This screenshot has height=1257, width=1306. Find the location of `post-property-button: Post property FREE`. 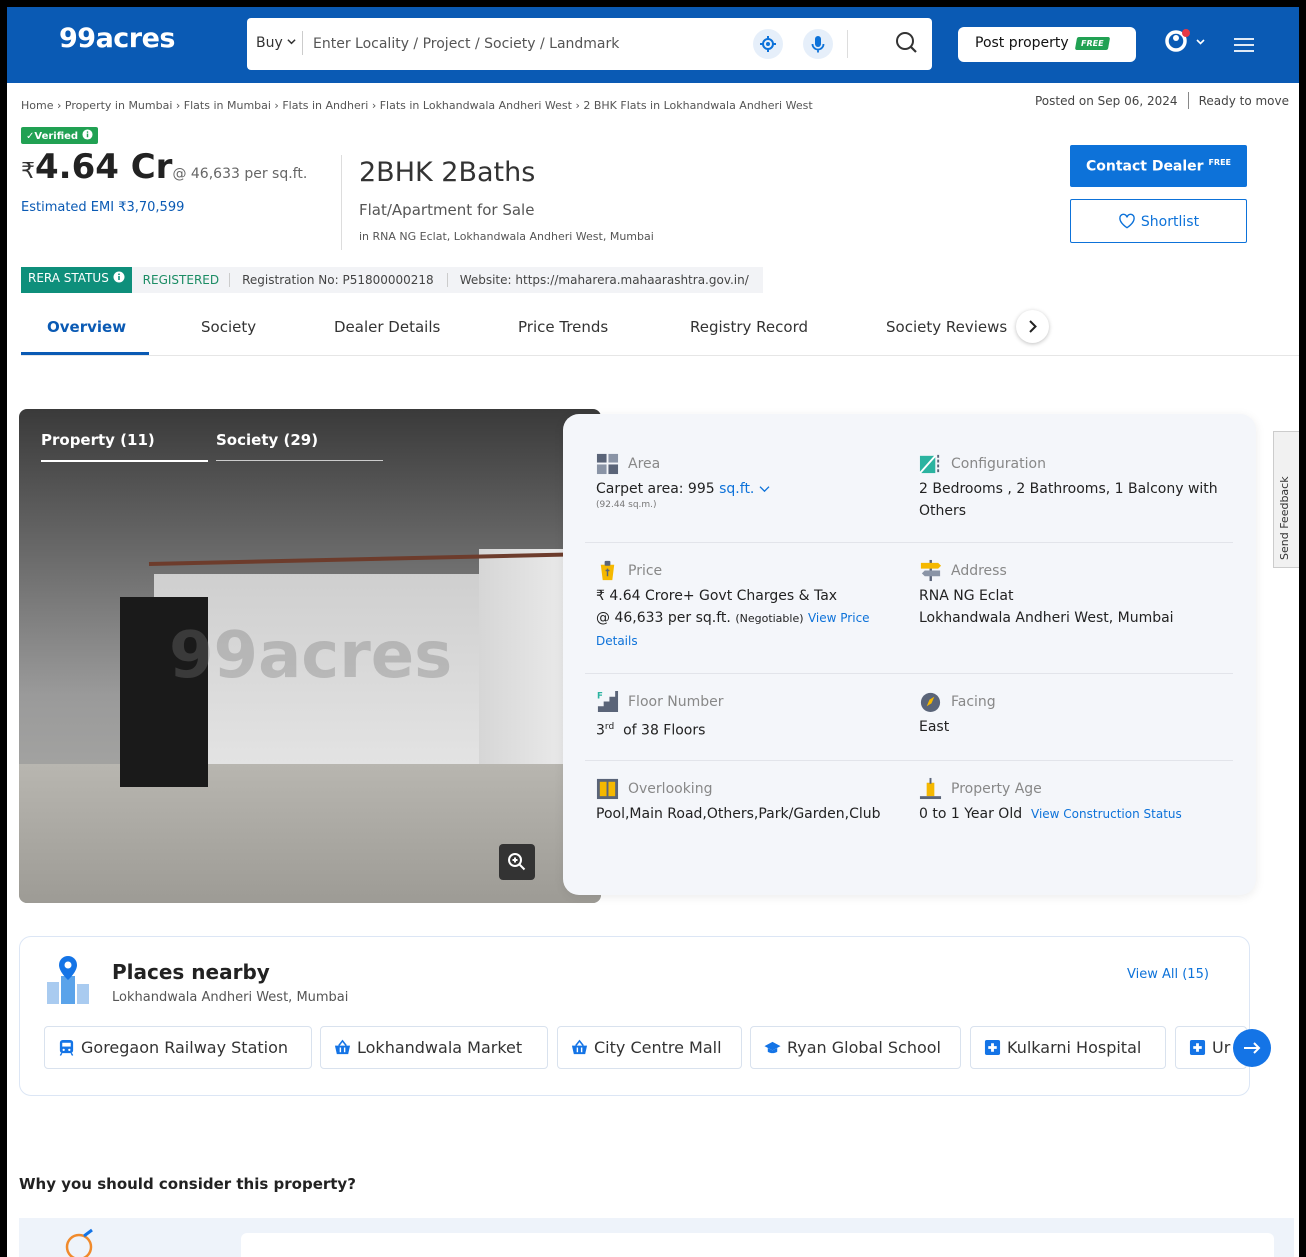

post-property-button: Post property FREE is located at coordinates (1047, 44).